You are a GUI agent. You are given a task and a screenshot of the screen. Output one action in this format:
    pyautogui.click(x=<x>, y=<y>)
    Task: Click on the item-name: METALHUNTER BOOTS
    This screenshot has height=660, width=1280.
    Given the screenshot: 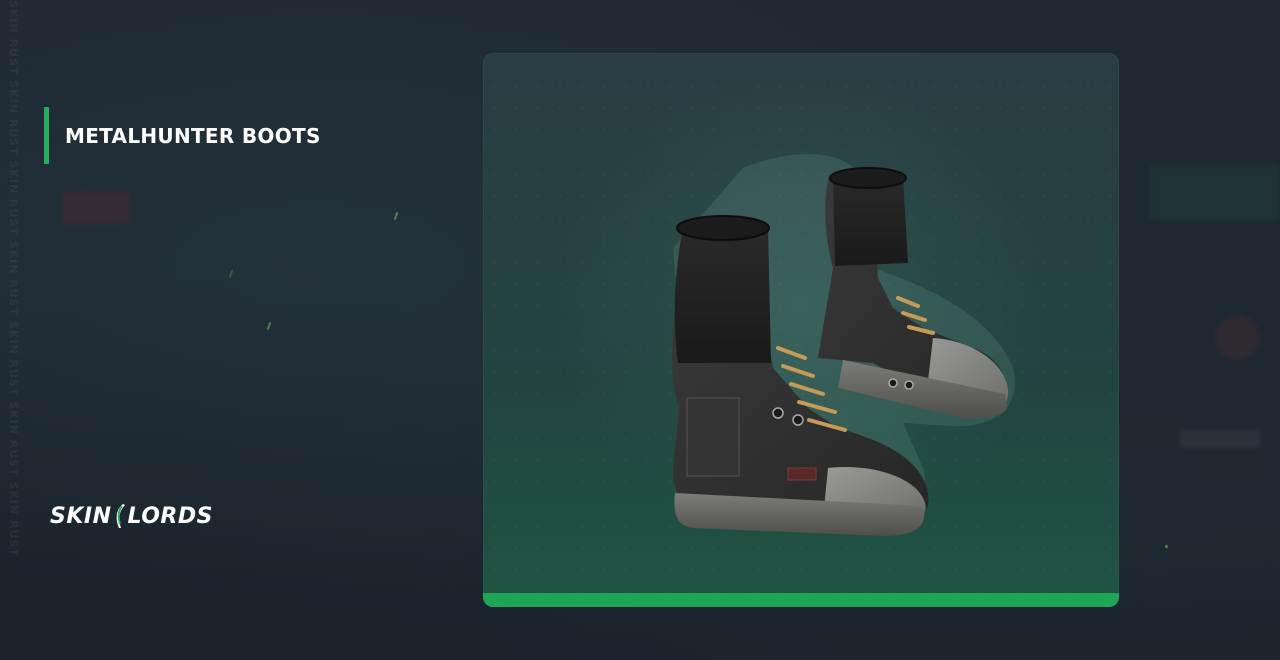 What is the action you would take?
    pyautogui.click(x=193, y=135)
    